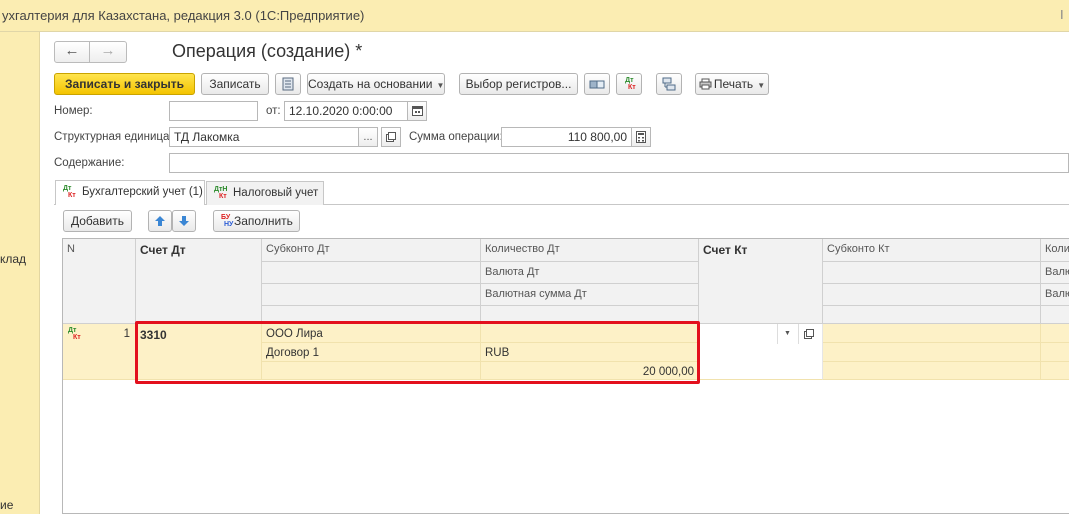 This screenshot has width=1069, height=514. What do you see at coordinates (590, 295) in the screenshot?
I see `column-header-currency-sum-dt: Валютная сумма Дт` at bounding box center [590, 295].